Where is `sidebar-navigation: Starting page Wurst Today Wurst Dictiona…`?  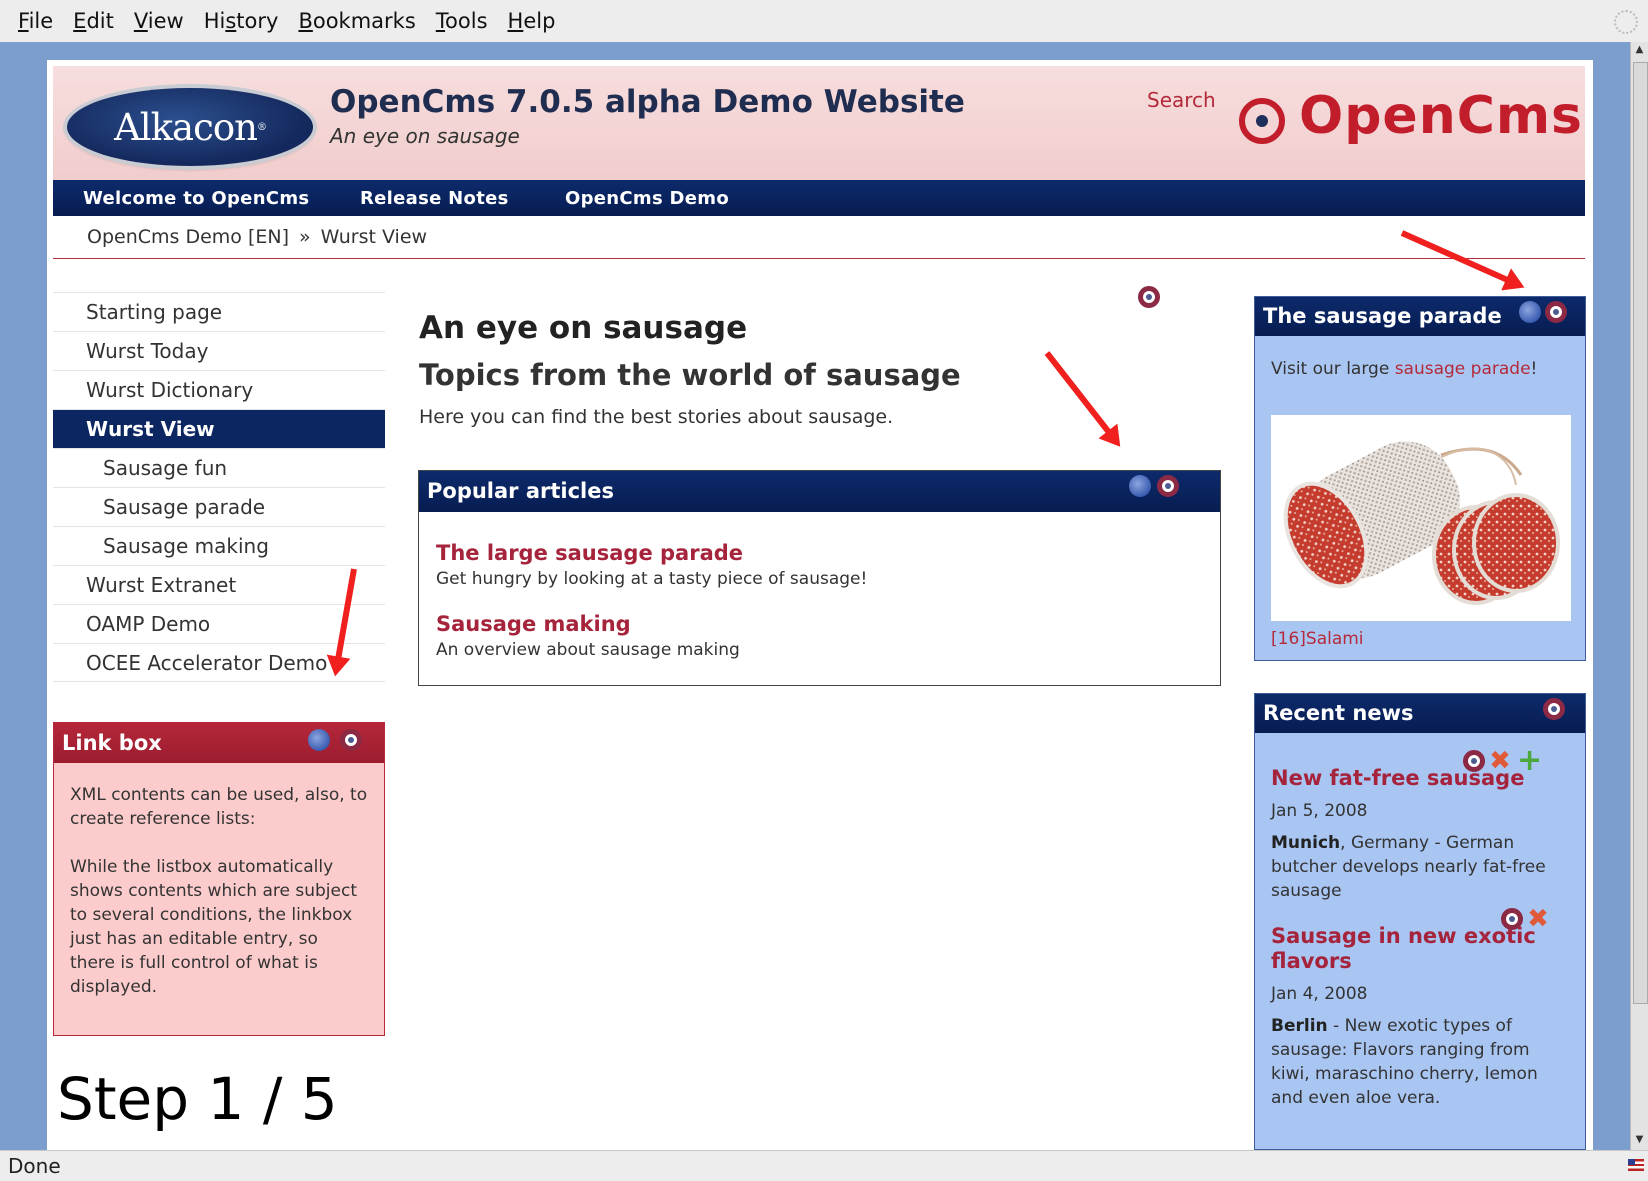 sidebar-navigation: Starting page Wurst Today Wurst Dictiona… is located at coordinates (219, 487).